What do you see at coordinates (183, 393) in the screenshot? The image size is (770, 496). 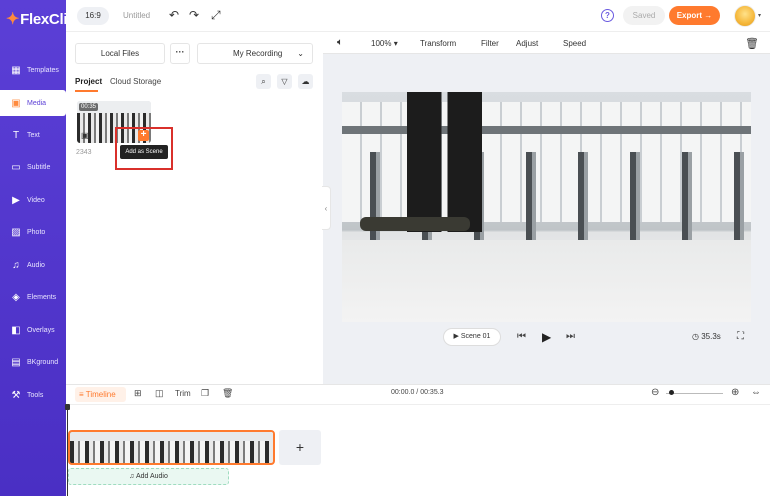 I see `trim-button: Trim` at bounding box center [183, 393].